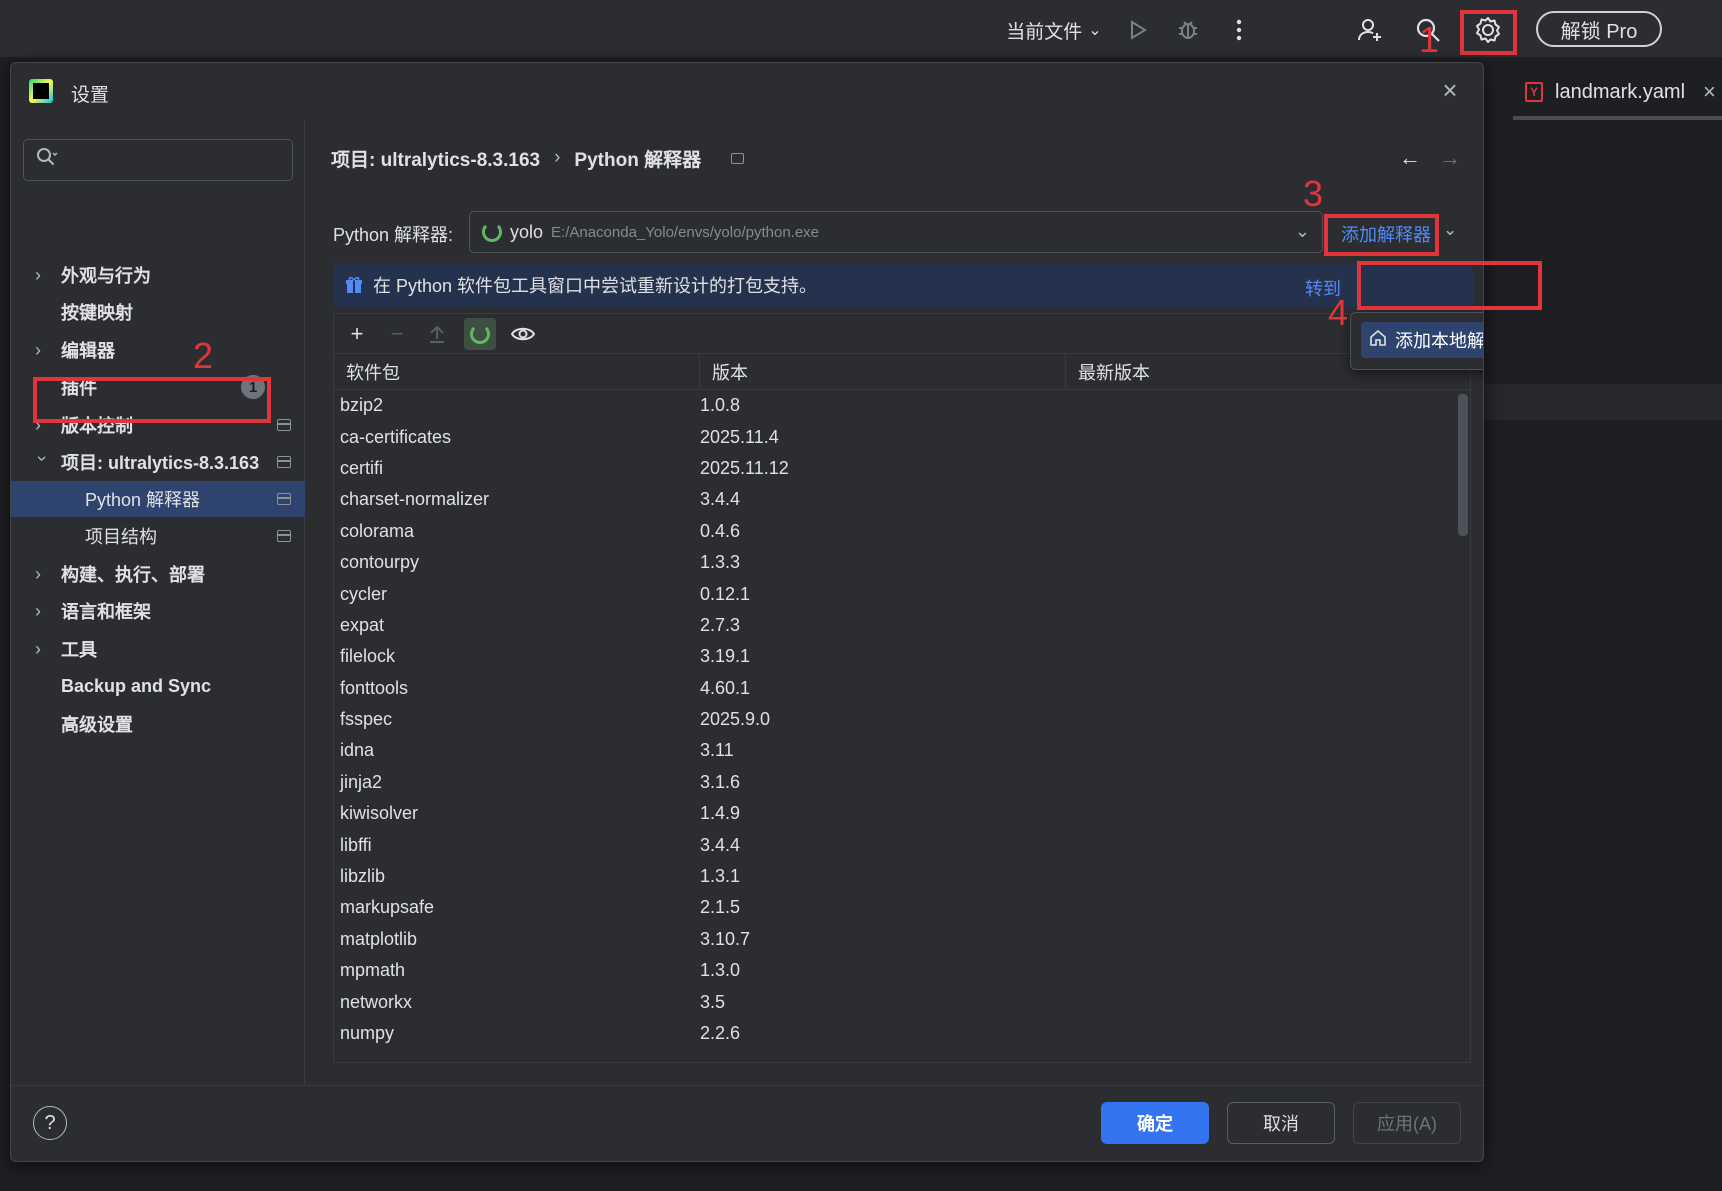 Image resolution: width=1722 pixels, height=1191 pixels. Describe the element at coordinates (357, 334) in the screenshot. I see `add-package-icon: +` at that location.